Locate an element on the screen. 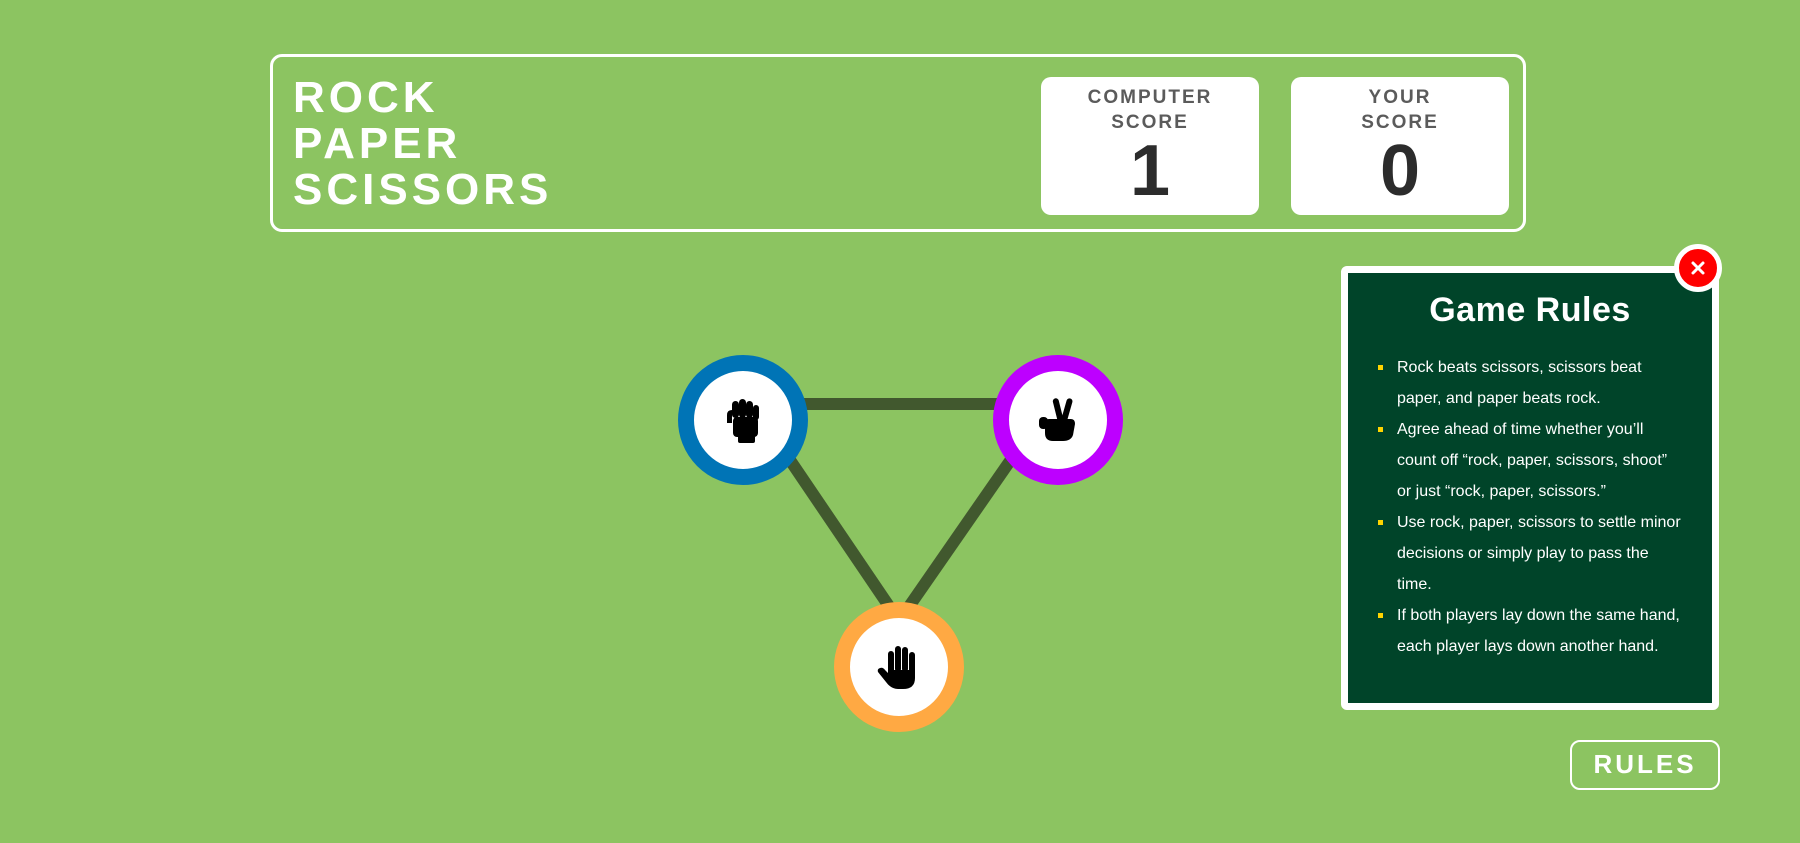  connector-left-line is located at coordinates (836, 528).